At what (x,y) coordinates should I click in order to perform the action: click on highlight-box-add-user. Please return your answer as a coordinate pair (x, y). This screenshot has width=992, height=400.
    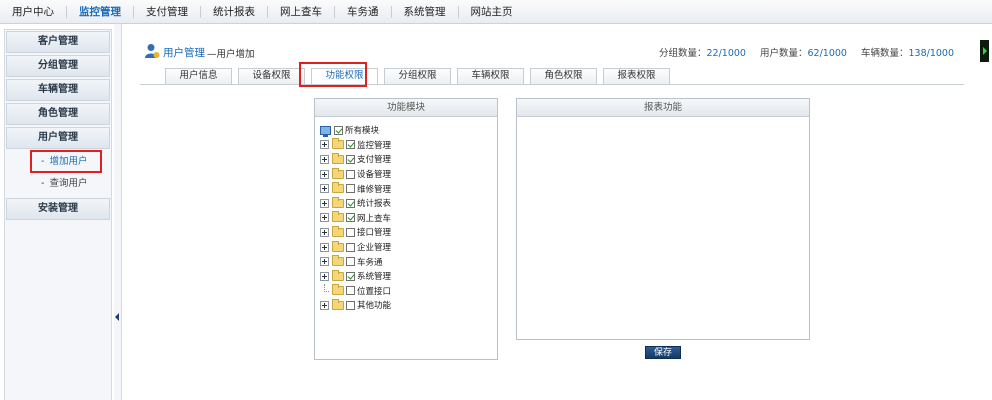
    Looking at the image, I should click on (66, 161).